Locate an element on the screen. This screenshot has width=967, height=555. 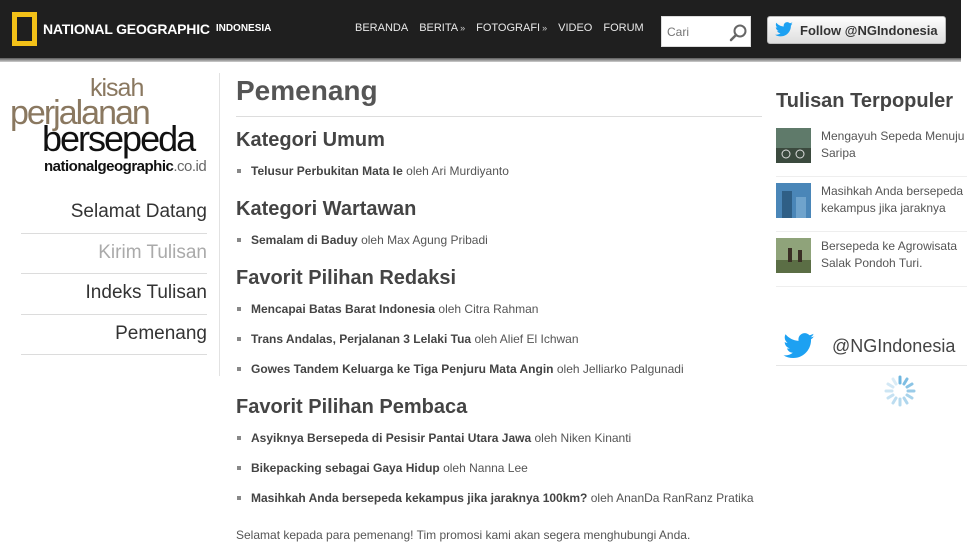
nav-video: VIDEO is located at coordinates (575, 28).